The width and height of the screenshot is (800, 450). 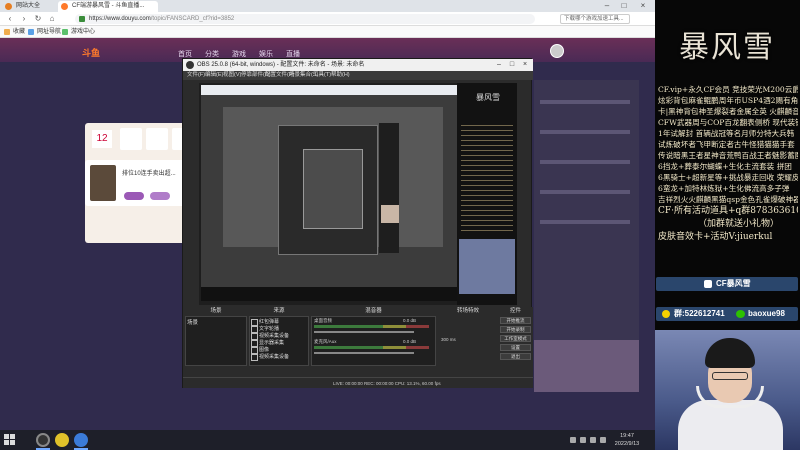 What do you see at coordinates (8, 6) in the screenshot?
I see `site-icon` at bounding box center [8, 6].